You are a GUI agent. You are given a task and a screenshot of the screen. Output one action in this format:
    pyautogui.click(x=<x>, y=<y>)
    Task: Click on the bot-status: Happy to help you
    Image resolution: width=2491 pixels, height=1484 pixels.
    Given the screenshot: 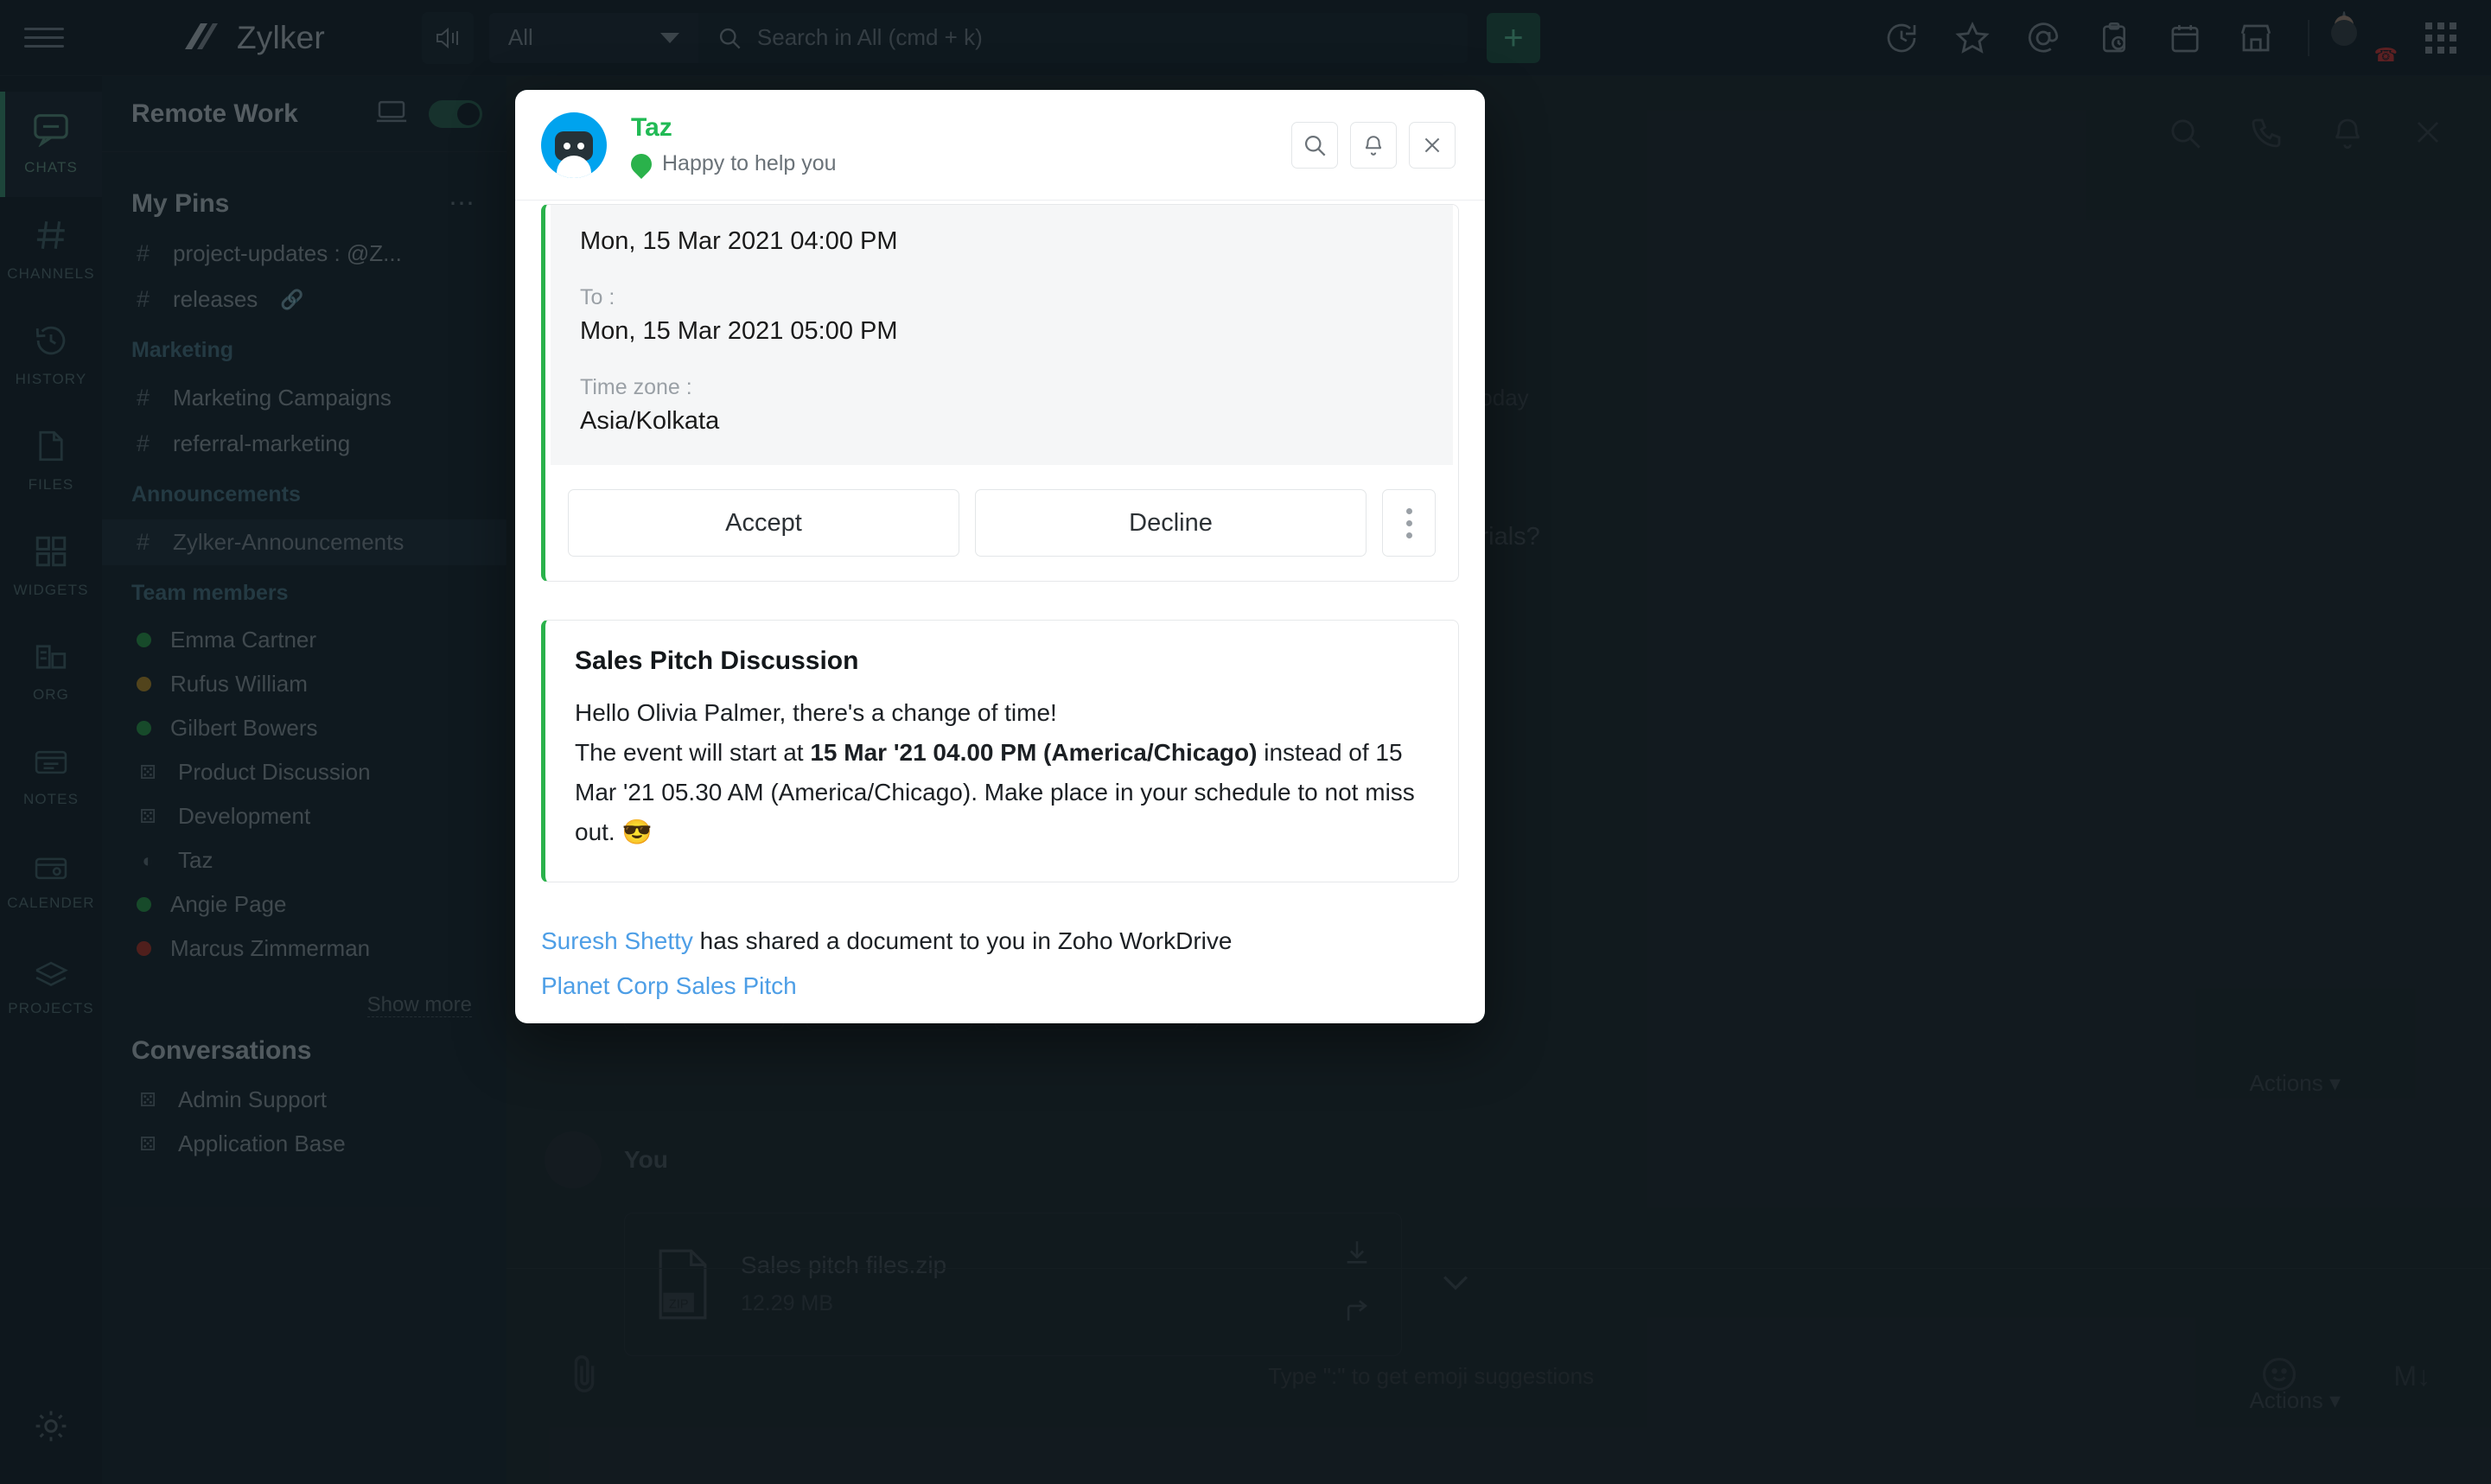 What is the action you would take?
    pyautogui.click(x=732, y=164)
    